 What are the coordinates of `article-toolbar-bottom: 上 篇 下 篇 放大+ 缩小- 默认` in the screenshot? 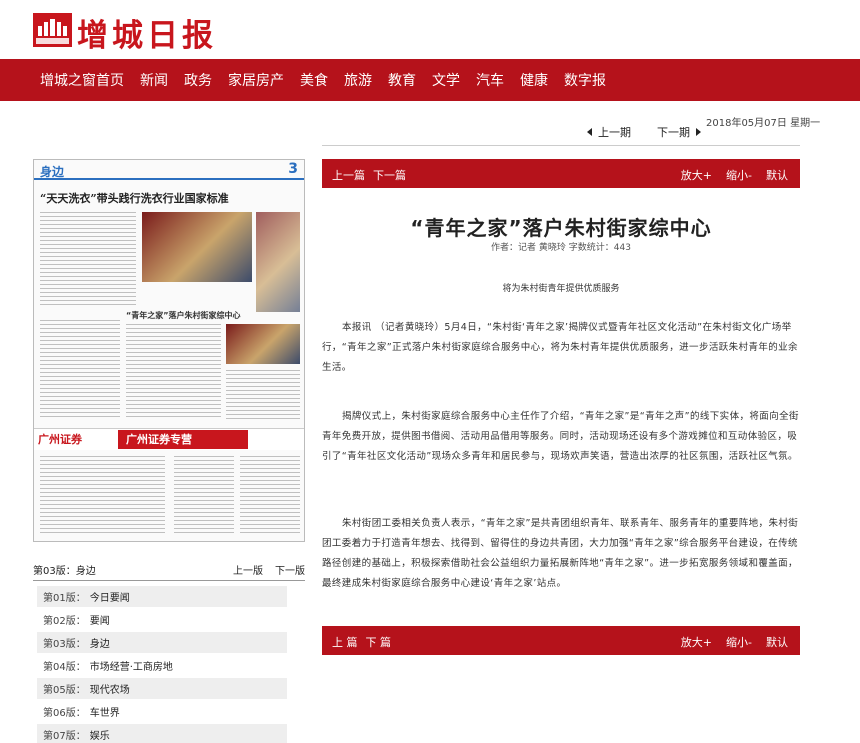 It's located at (561, 640).